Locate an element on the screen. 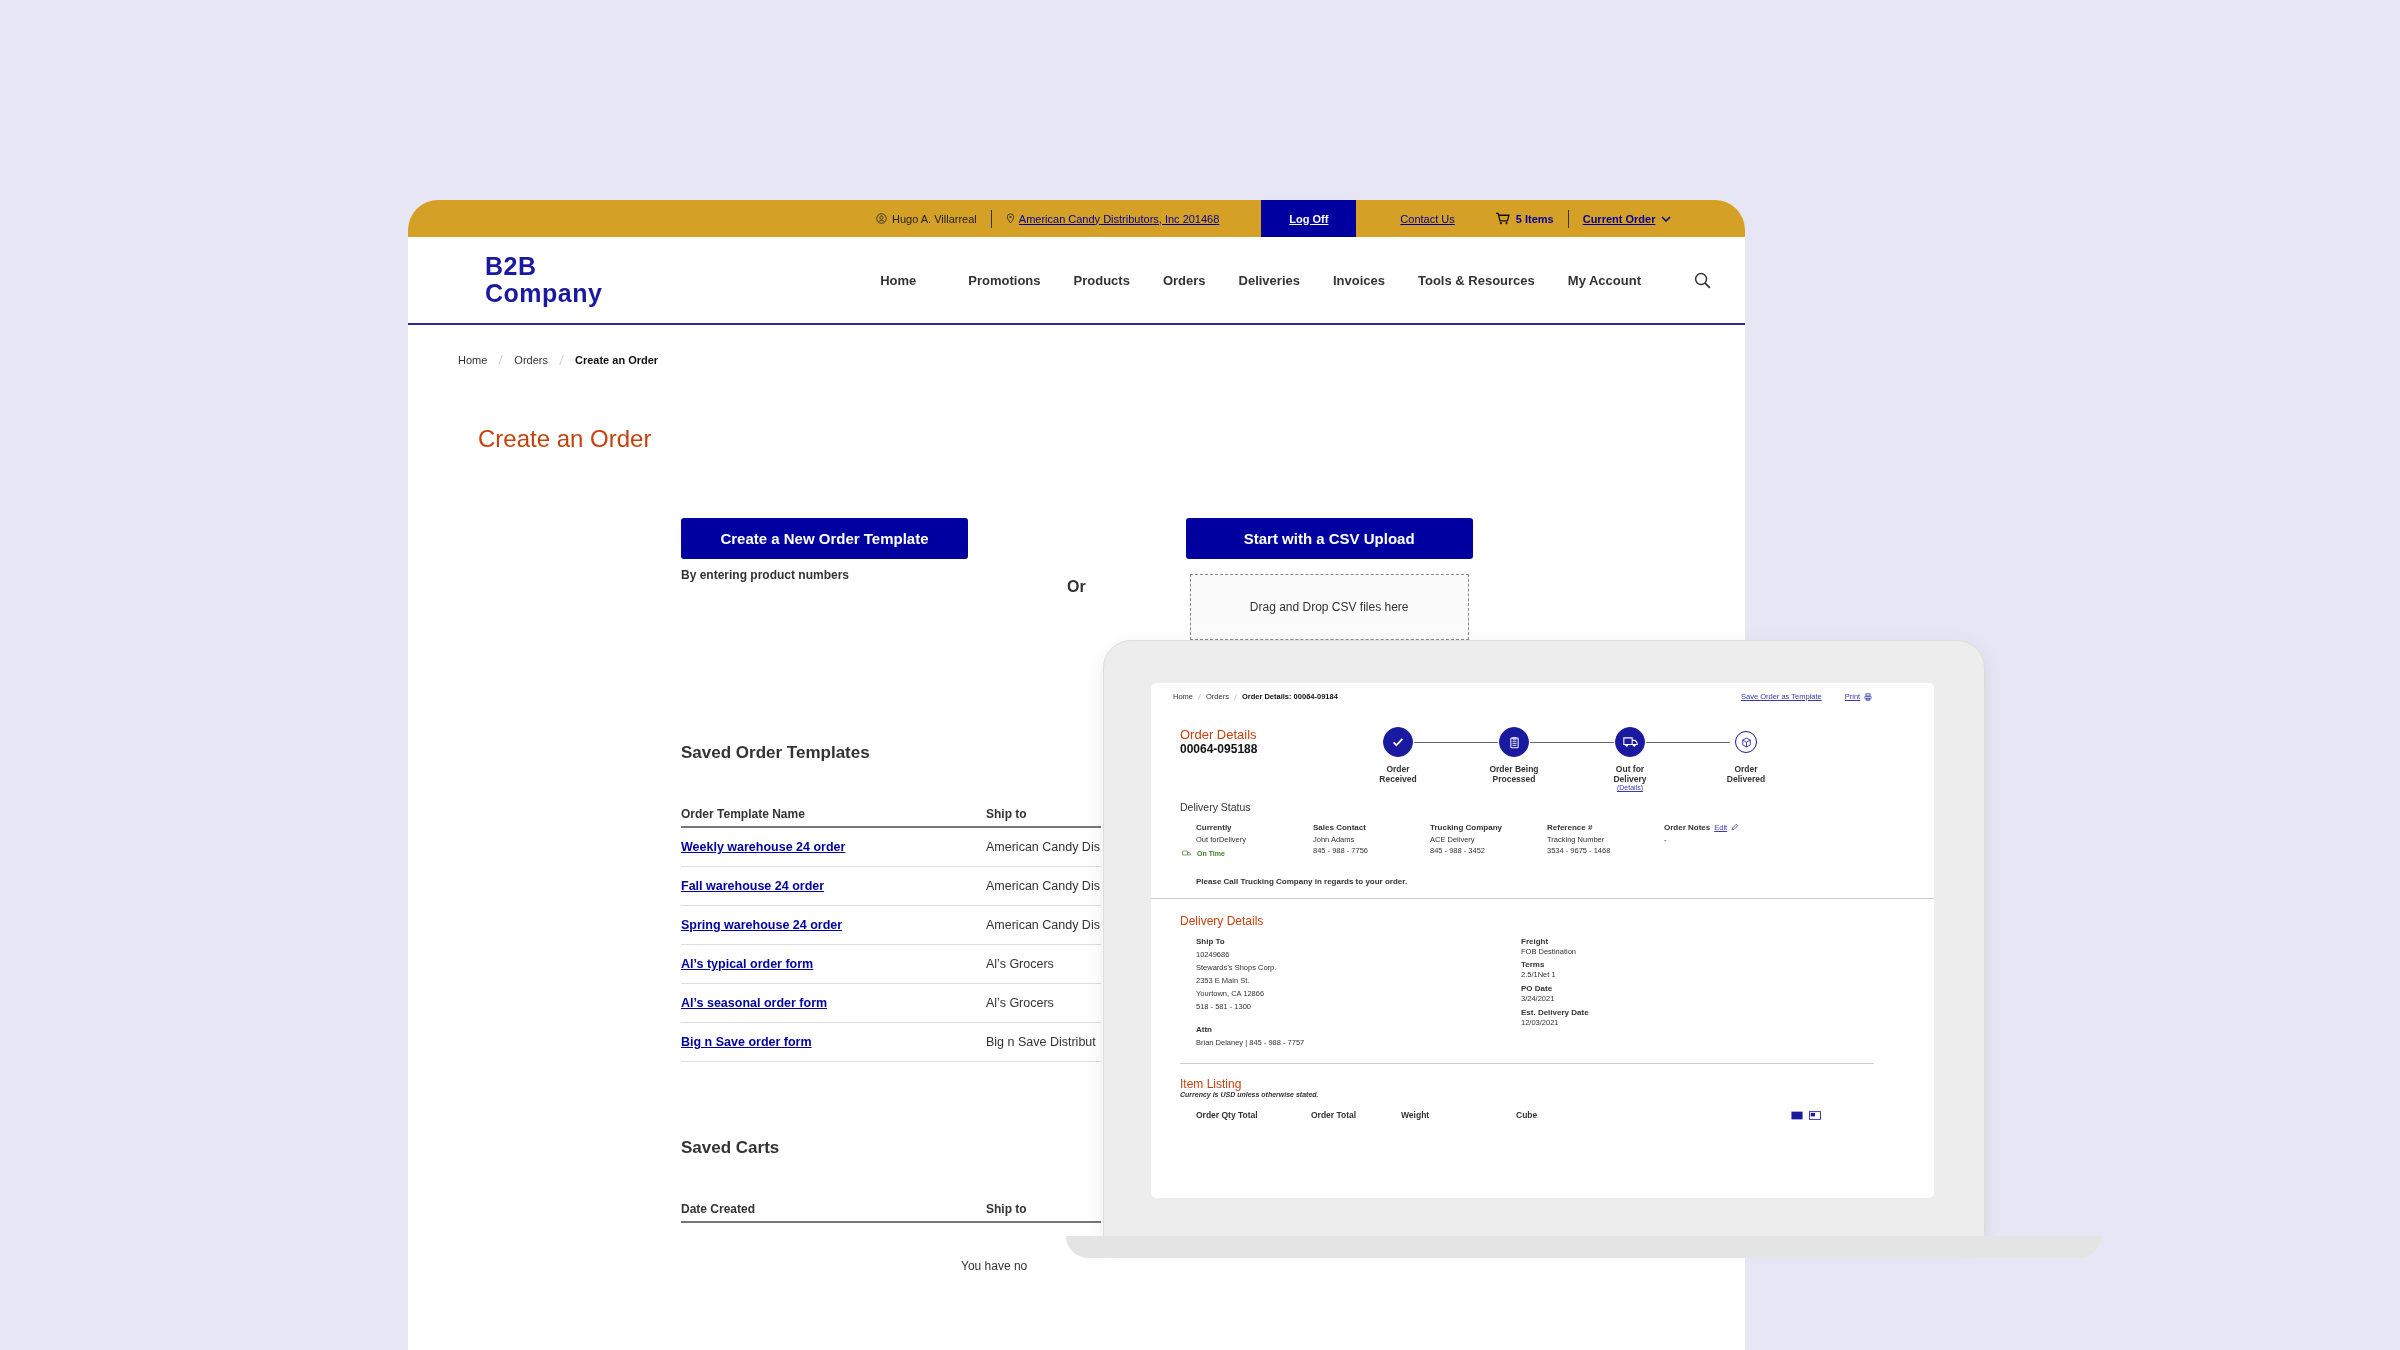 The height and width of the screenshot is (1350, 2400). field-label: Currently is located at coordinates (1214, 828).